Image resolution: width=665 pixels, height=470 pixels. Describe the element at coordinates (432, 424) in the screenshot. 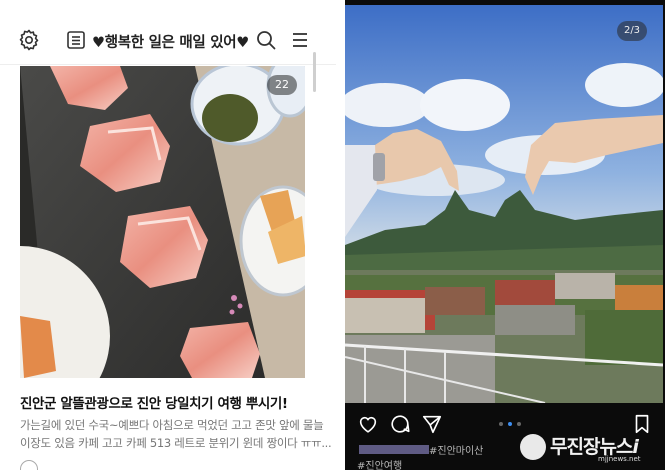

I see `send-icon` at that location.